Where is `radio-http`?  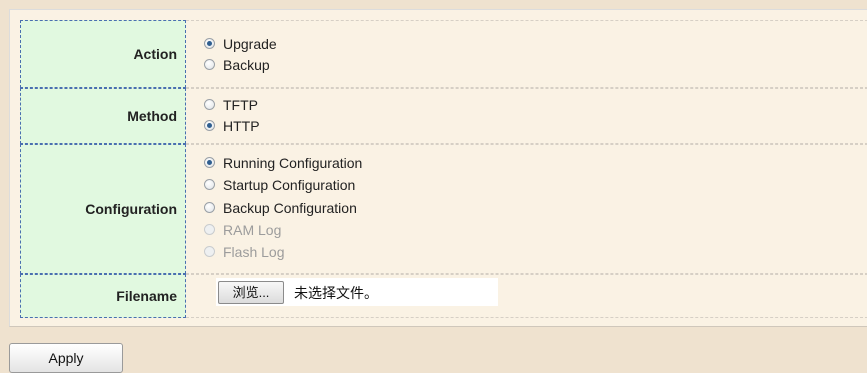 radio-http is located at coordinates (209, 125).